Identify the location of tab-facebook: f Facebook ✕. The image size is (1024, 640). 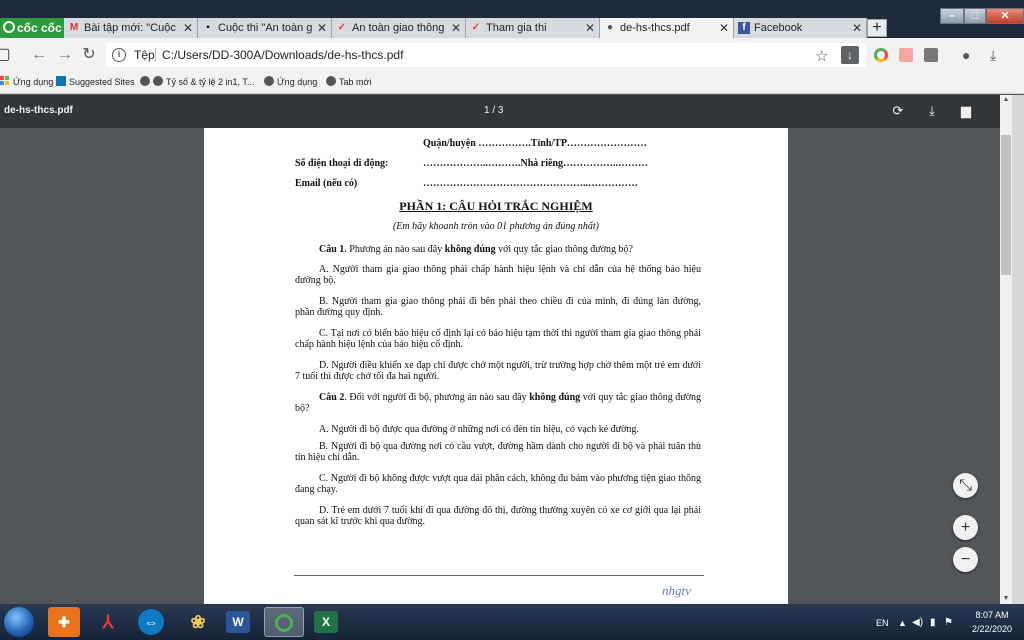
(800, 28).